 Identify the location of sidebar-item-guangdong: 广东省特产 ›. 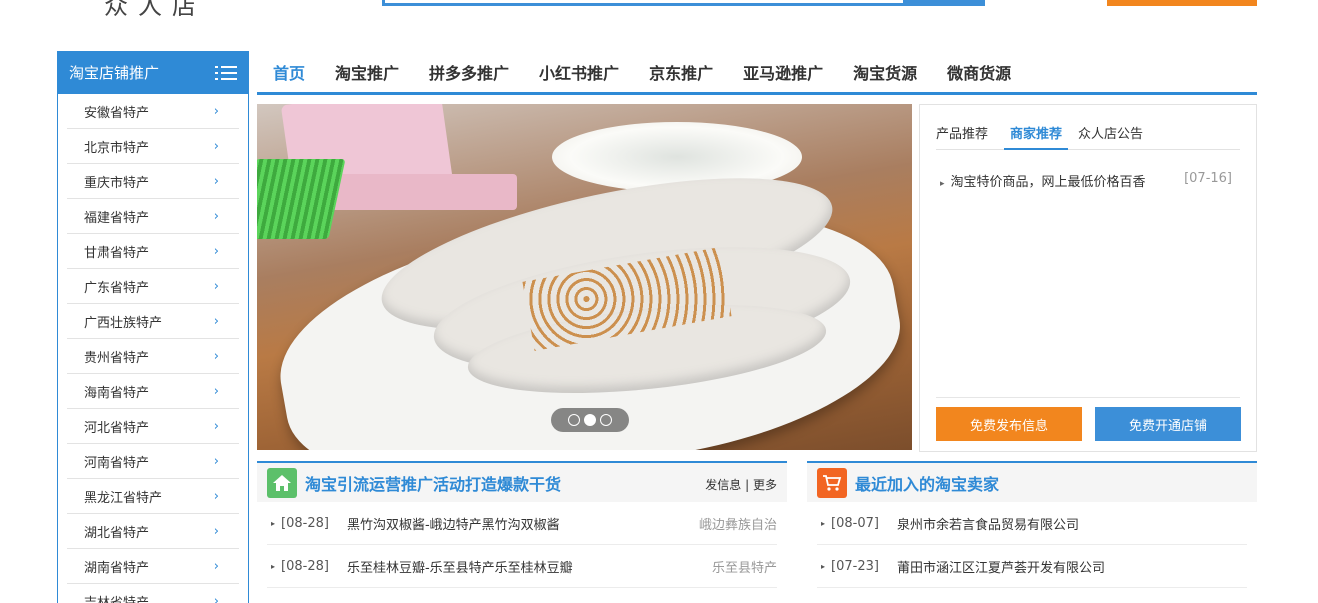
(153, 286).